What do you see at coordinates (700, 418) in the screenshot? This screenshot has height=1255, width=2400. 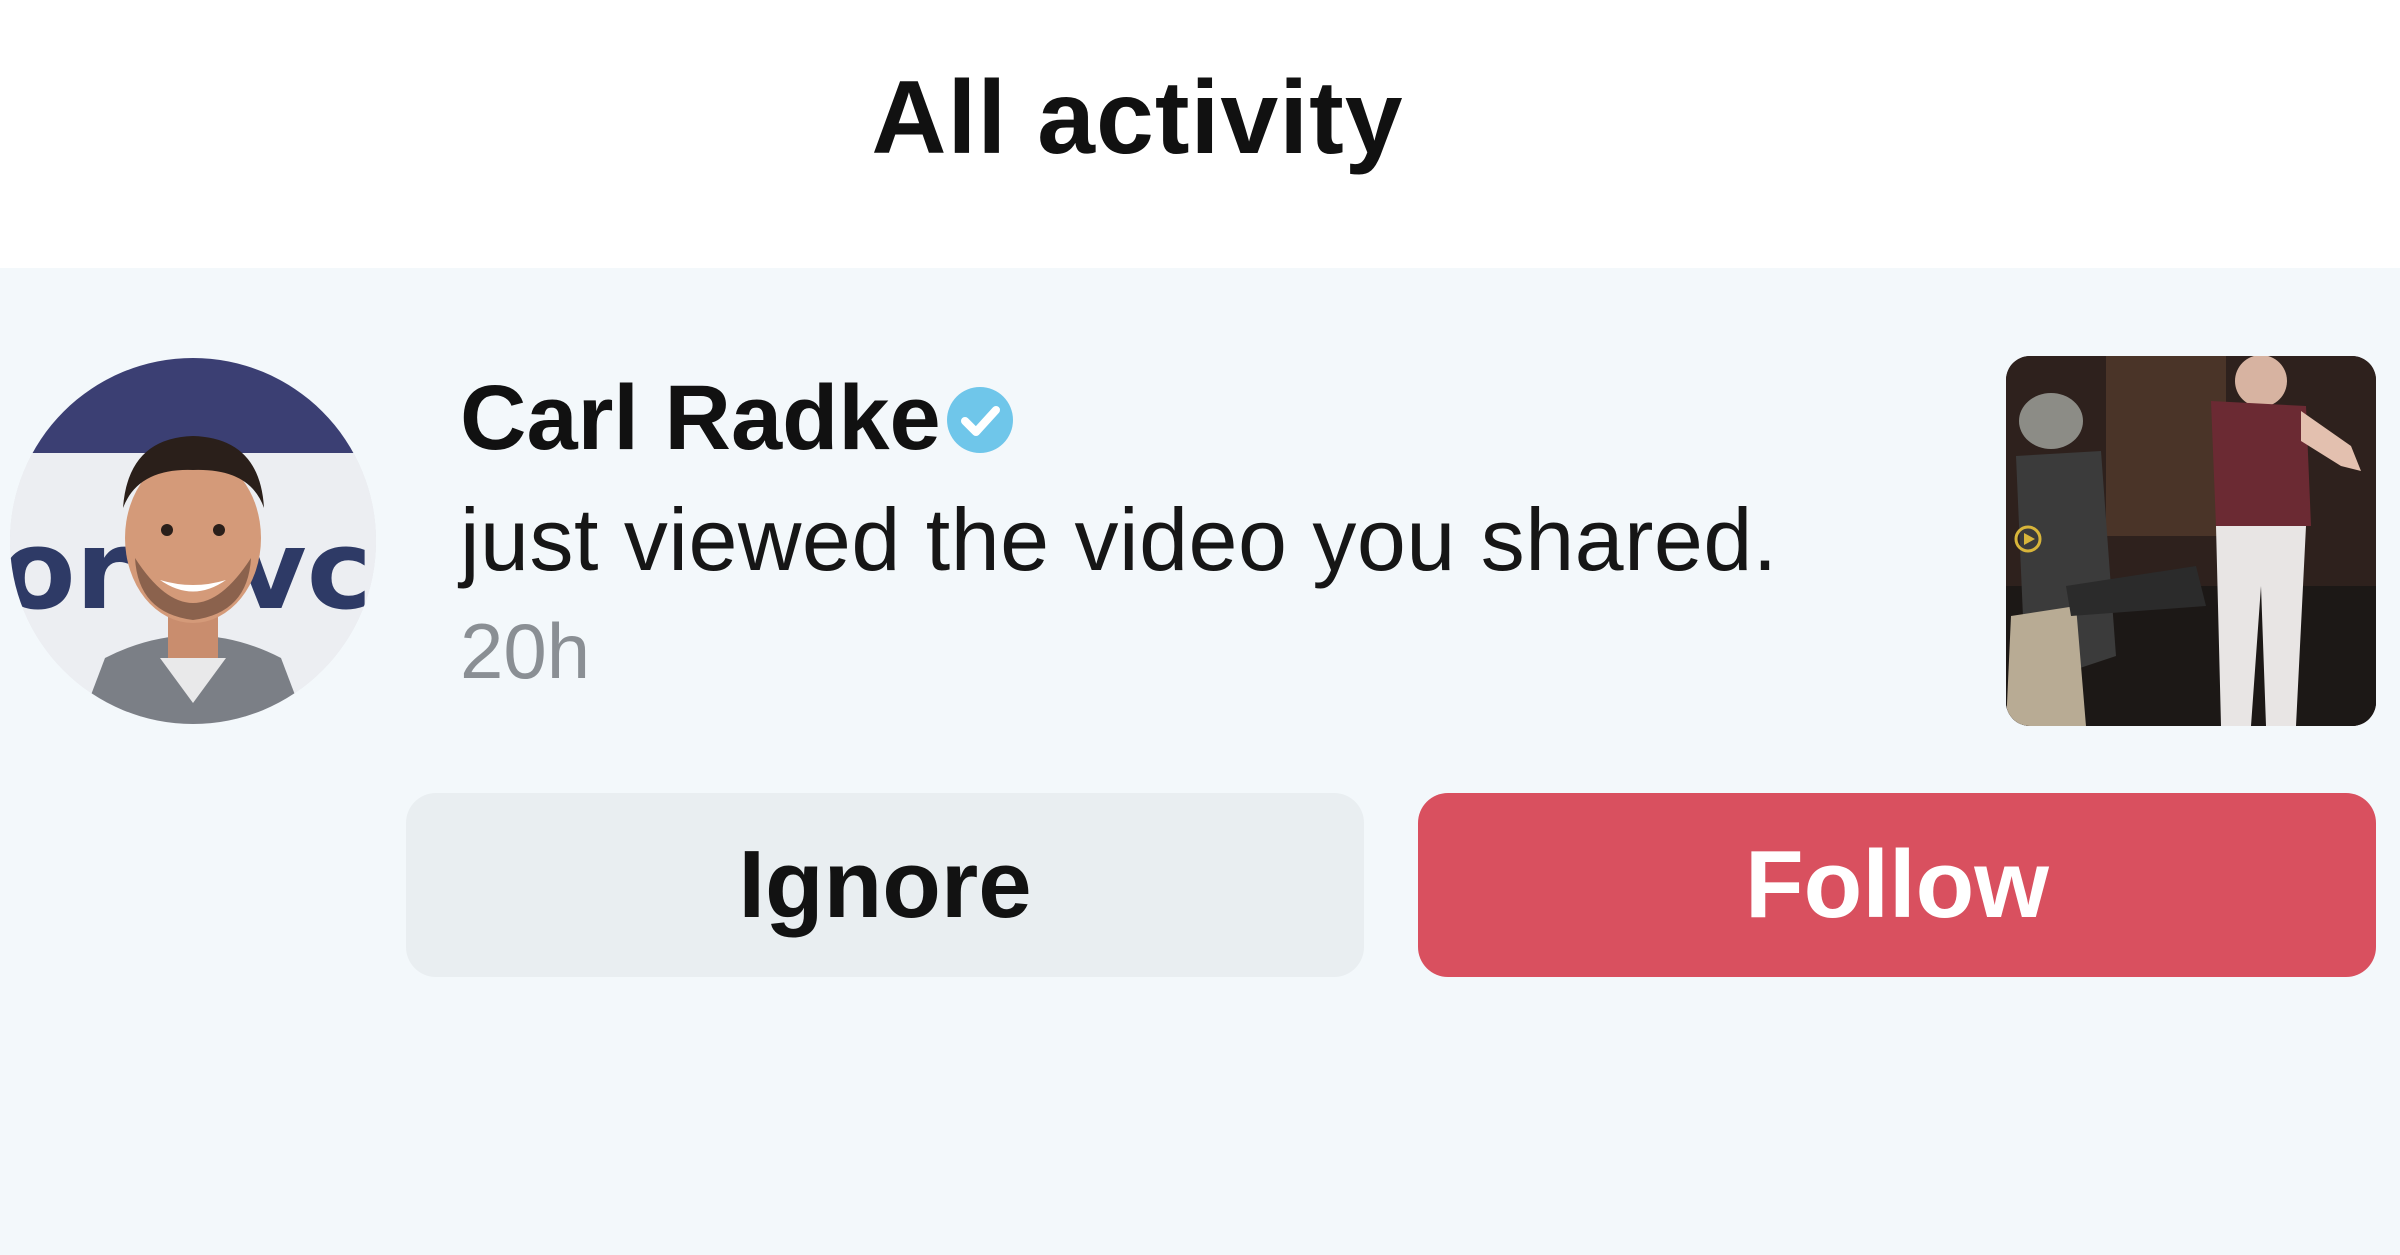 I see `user-name: Carl Radke` at bounding box center [700, 418].